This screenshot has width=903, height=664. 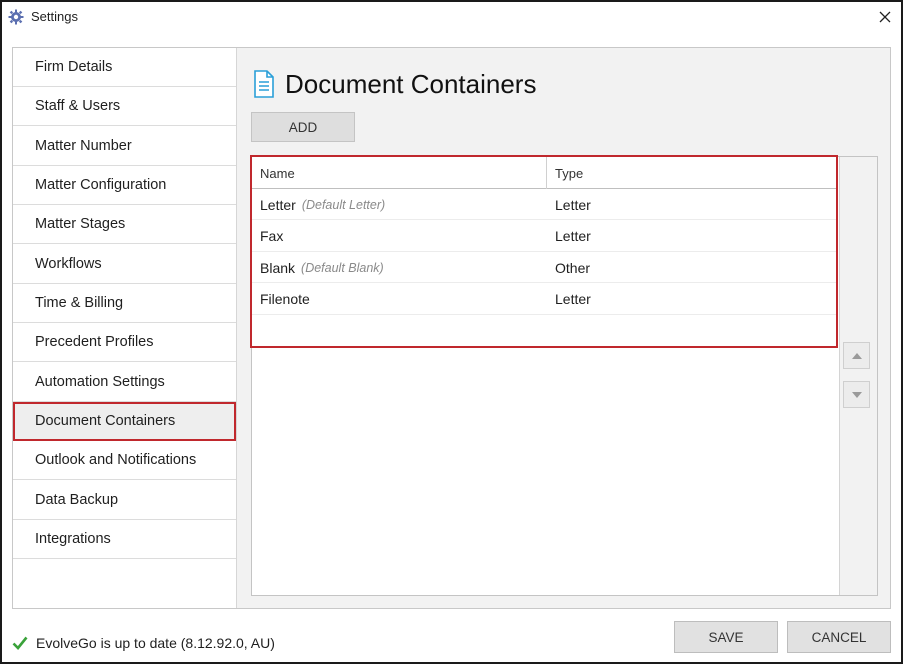 I want to click on table-row: Blank (Default Blank) Other, so click(x=545, y=267).